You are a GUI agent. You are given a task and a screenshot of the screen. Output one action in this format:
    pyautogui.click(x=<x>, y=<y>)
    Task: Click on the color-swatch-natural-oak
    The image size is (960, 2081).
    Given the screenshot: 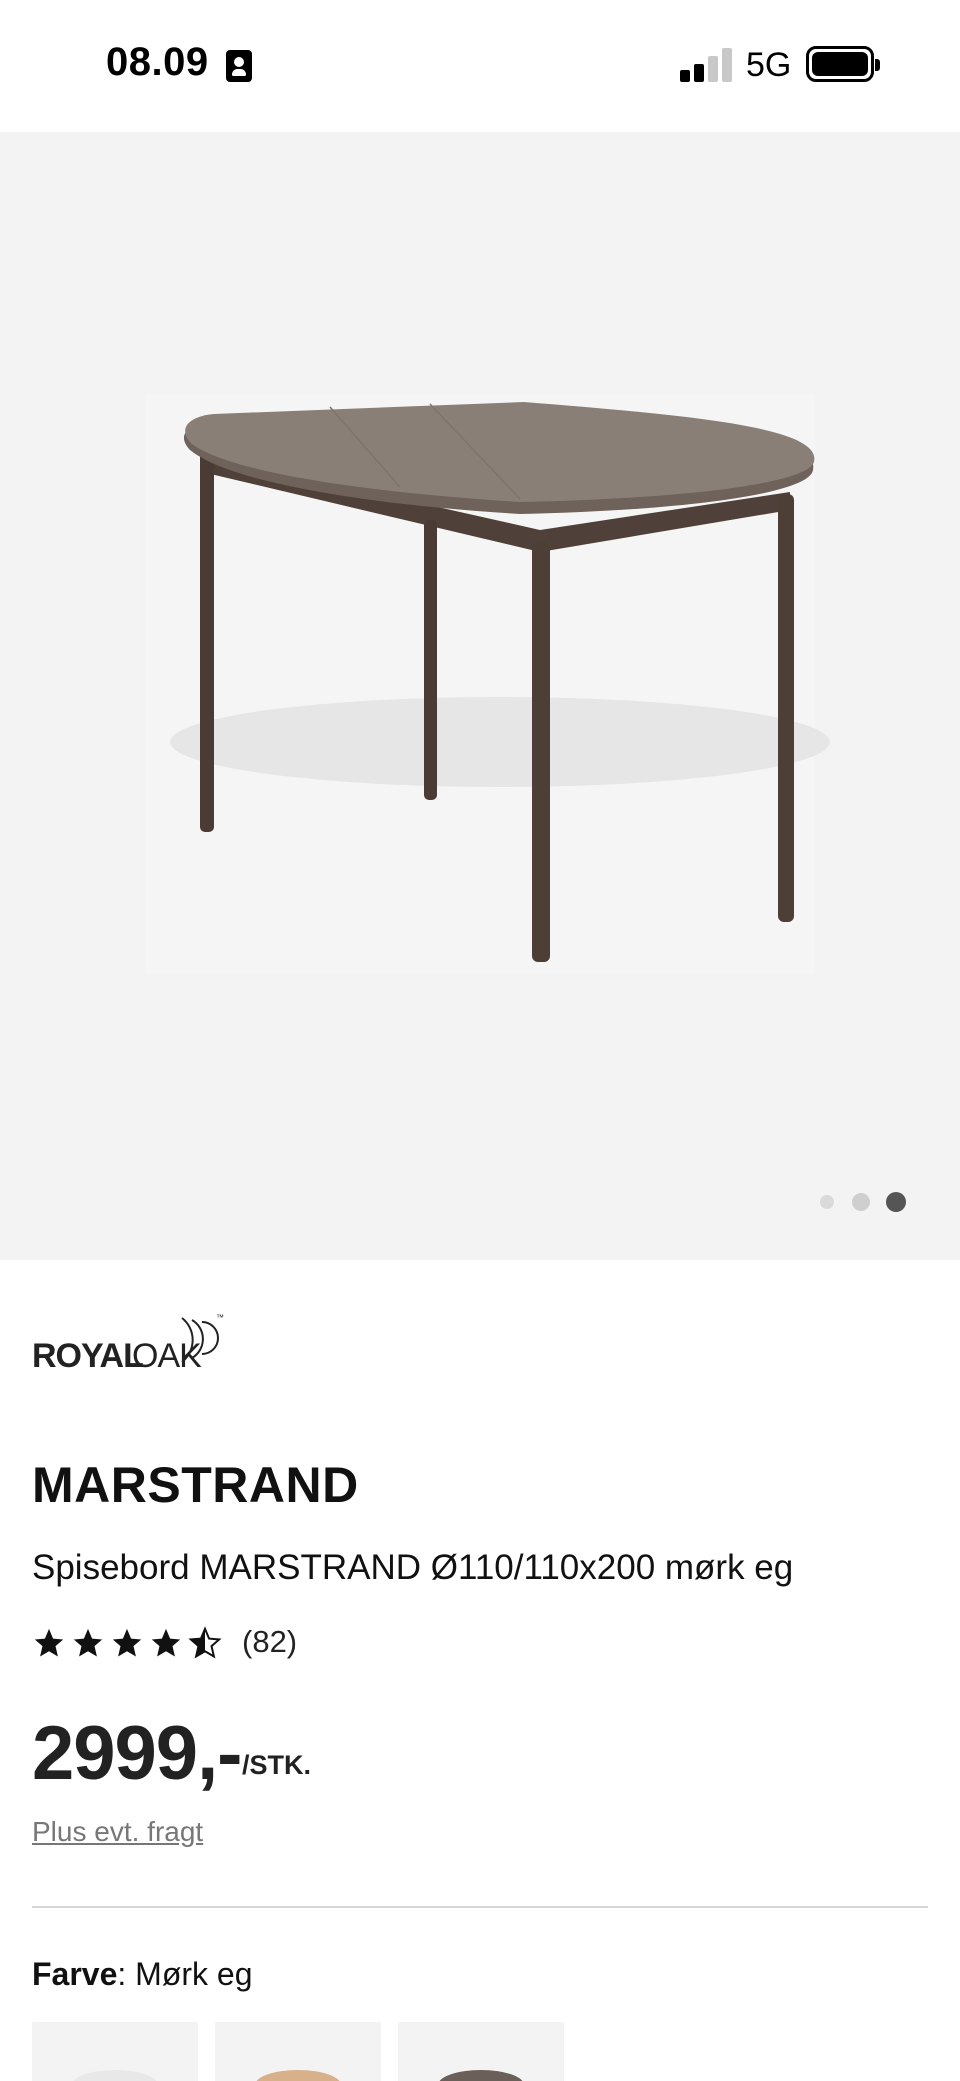 What is the action you would take?
    pyautogui.click(x=298, y=2051)
    